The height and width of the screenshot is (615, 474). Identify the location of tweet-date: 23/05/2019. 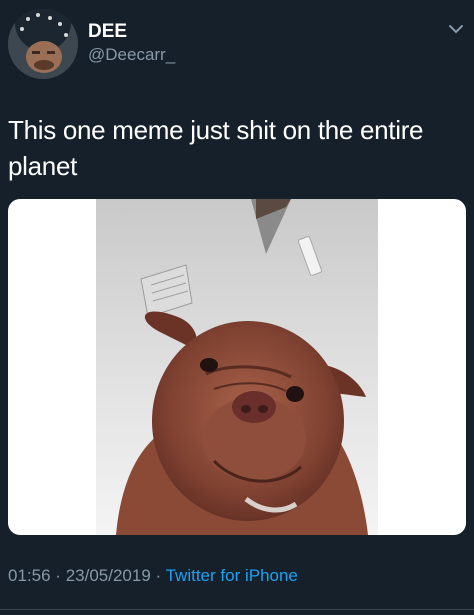
(108, 575).